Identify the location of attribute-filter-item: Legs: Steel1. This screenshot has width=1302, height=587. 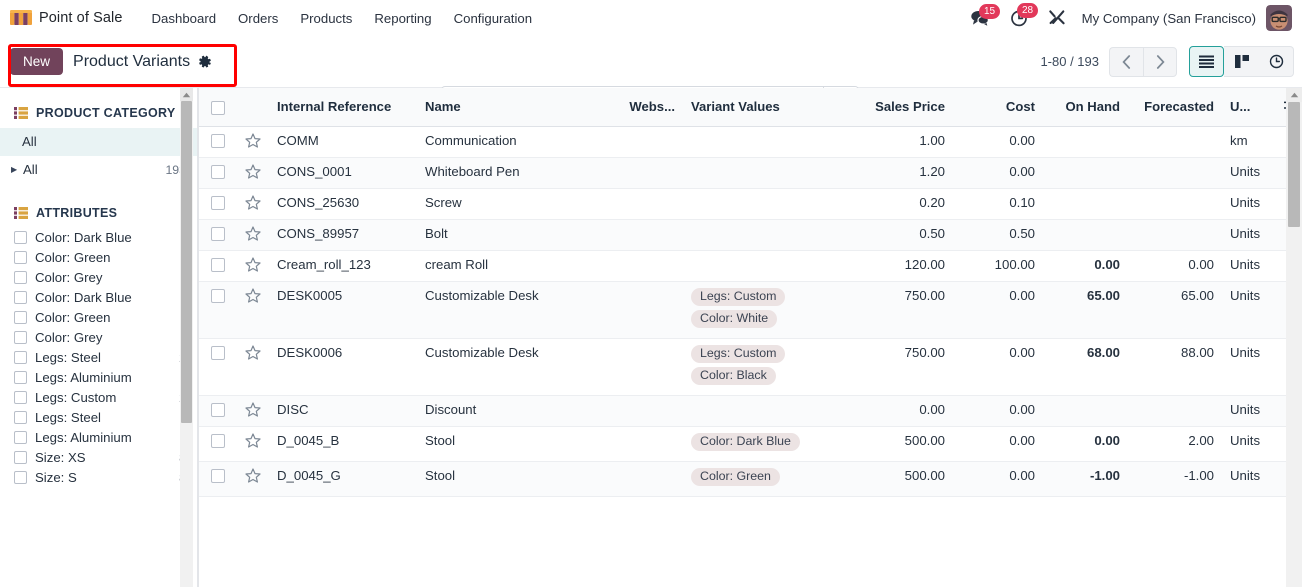
(99, 418).